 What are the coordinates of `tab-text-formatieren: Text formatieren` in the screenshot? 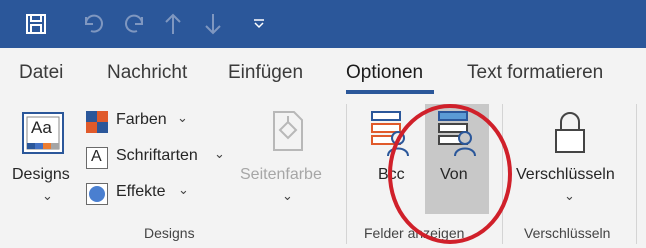 It's located at (535, 73).